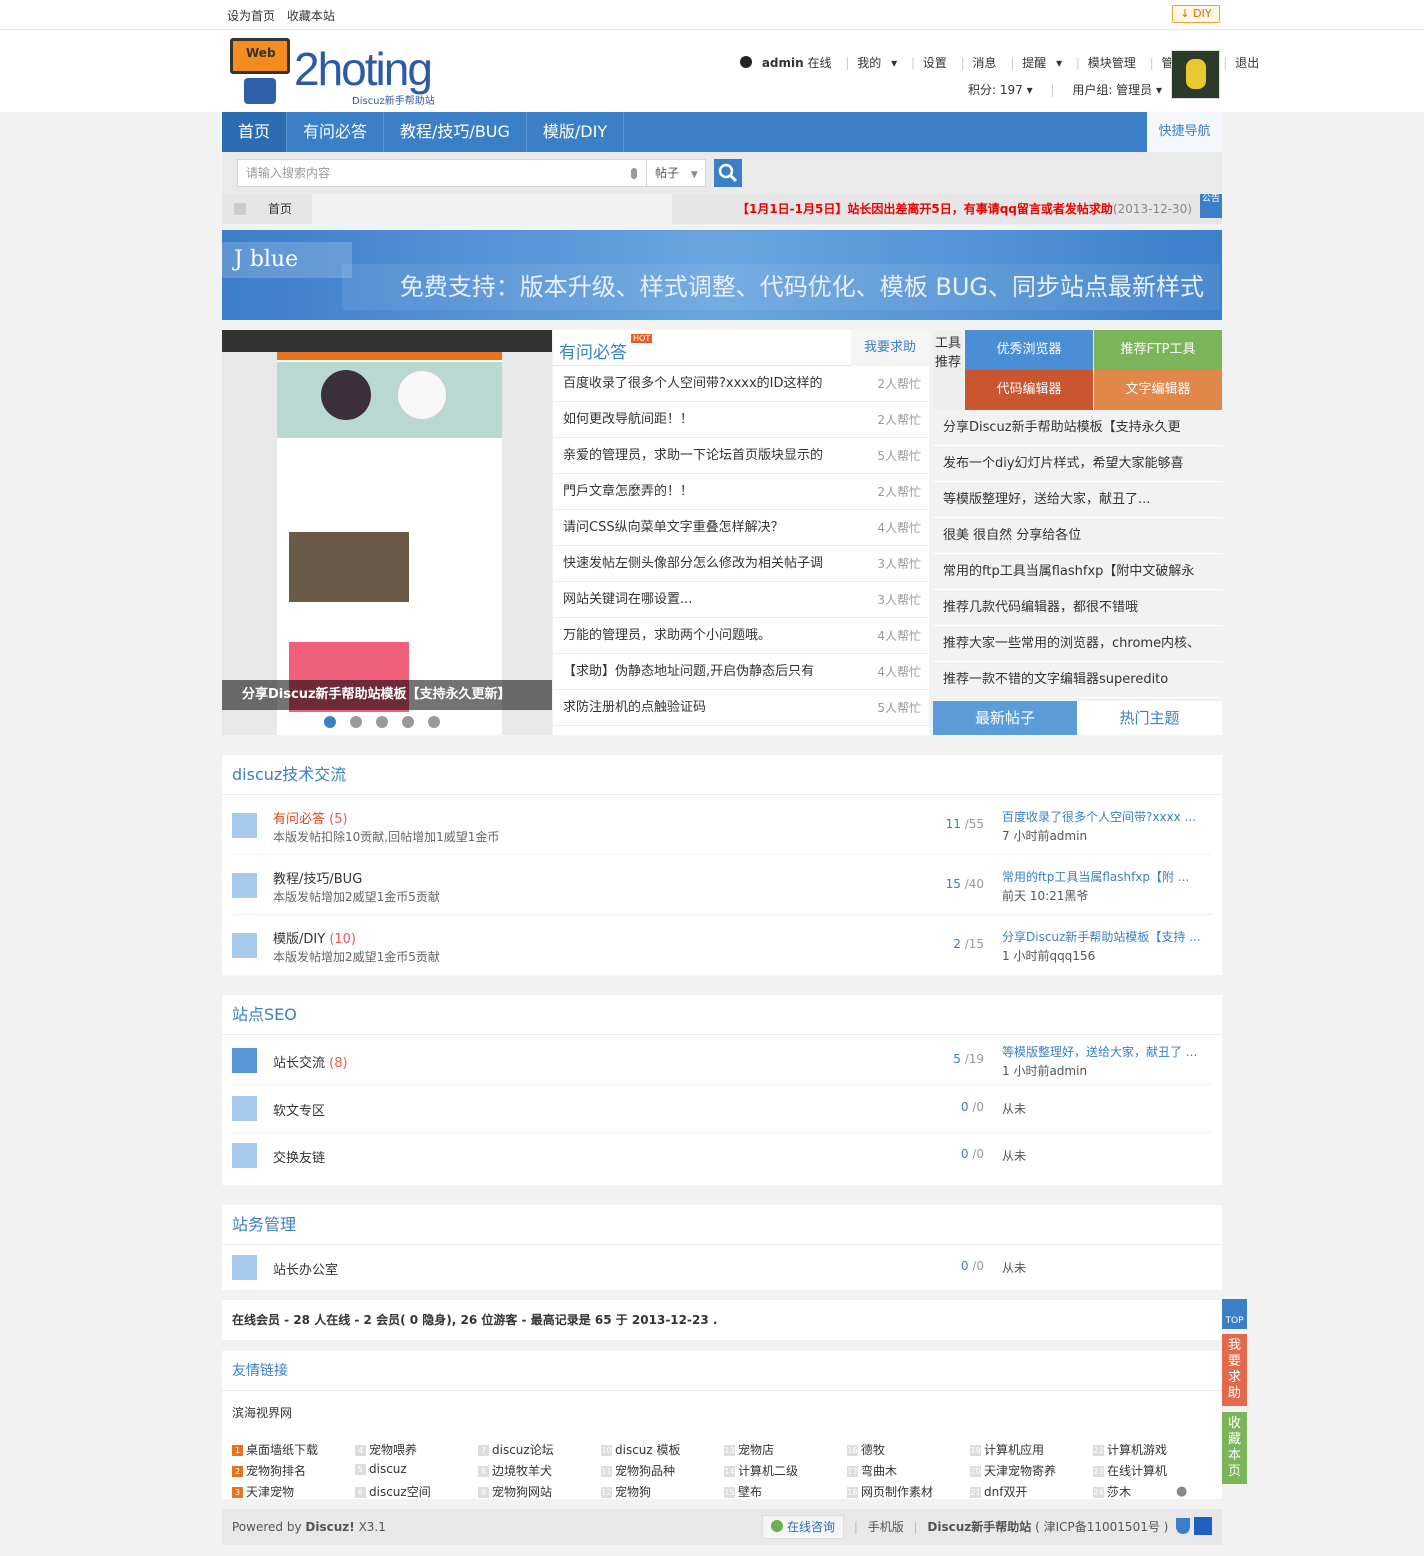 The height and width of the screenshot is (1556, 1424). Describe the element at coordinates (1247, 63) in the screenshot. I see `logout-link: 退出` at that location.